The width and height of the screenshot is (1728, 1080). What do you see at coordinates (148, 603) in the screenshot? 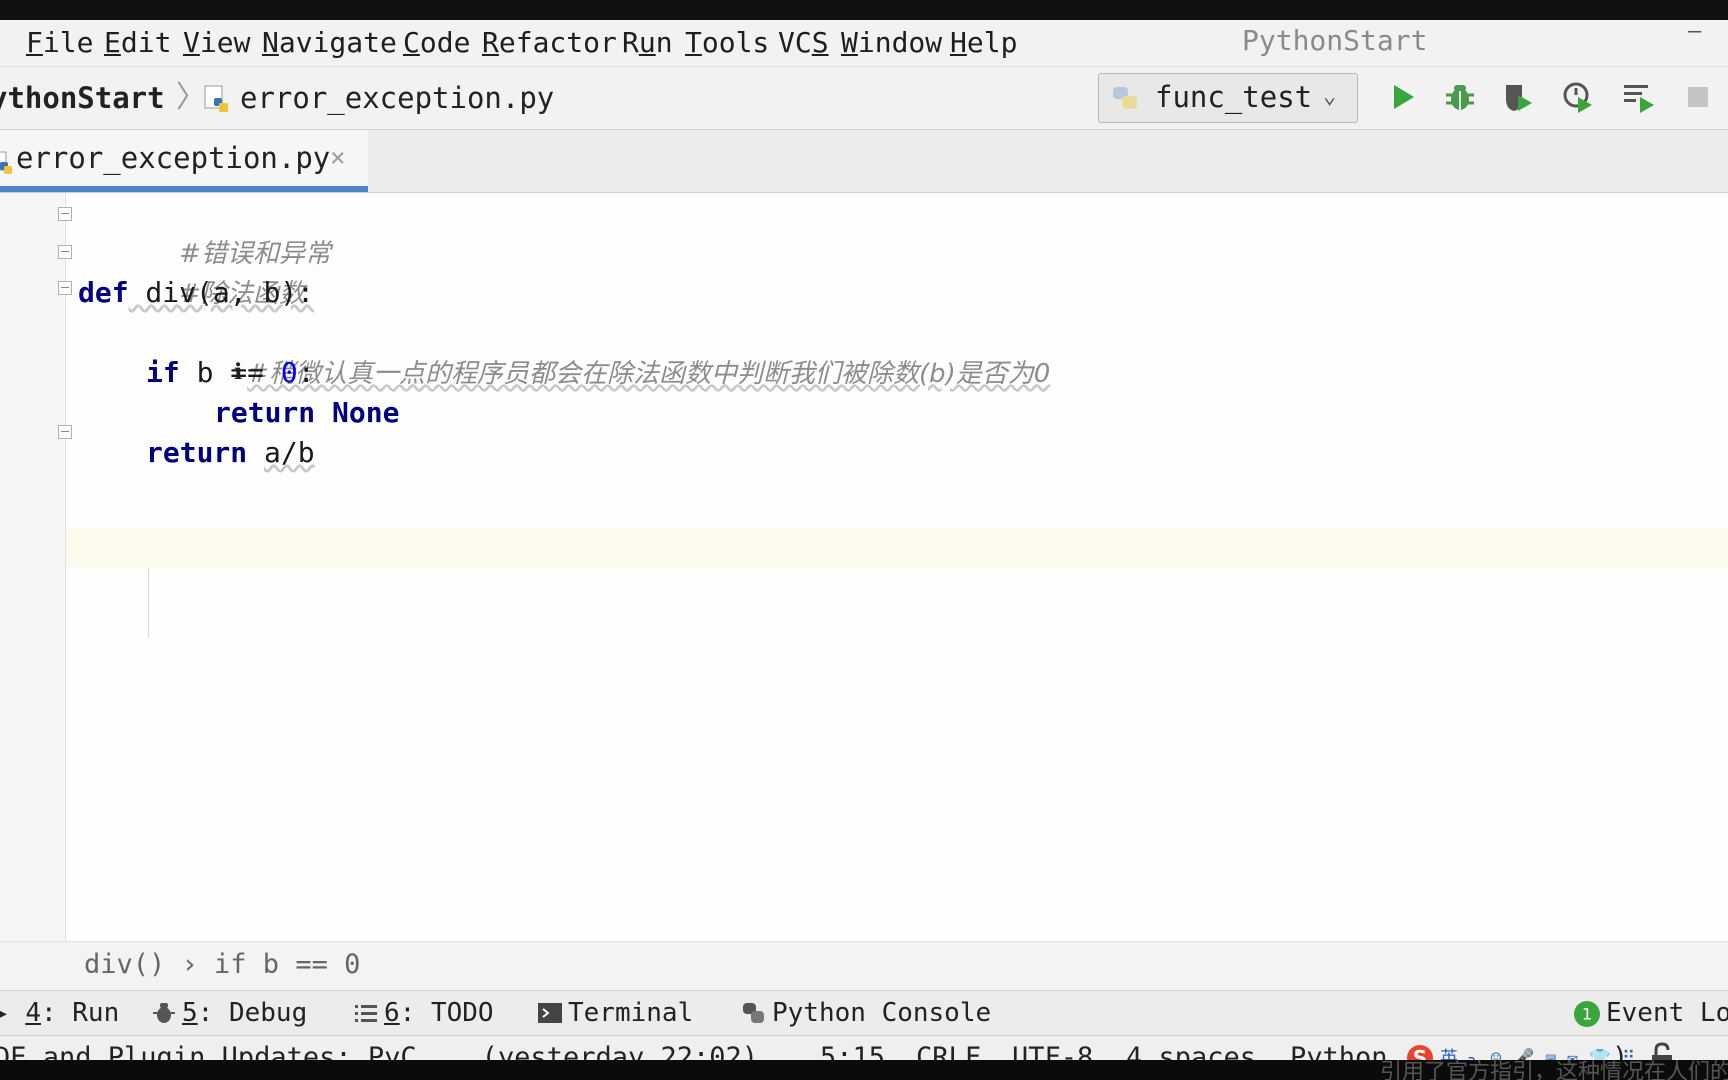
I see `indent-guide` at bounding box center [148, 603].